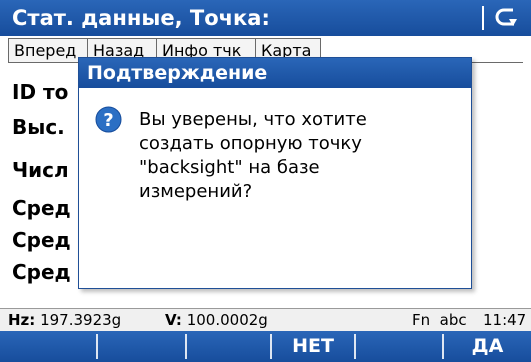 The width and height of the screenshot is (531, 362). Describe the element at coordinates (227, 320) in the screenshot. I see `v-value: 100.0002g` at that location.